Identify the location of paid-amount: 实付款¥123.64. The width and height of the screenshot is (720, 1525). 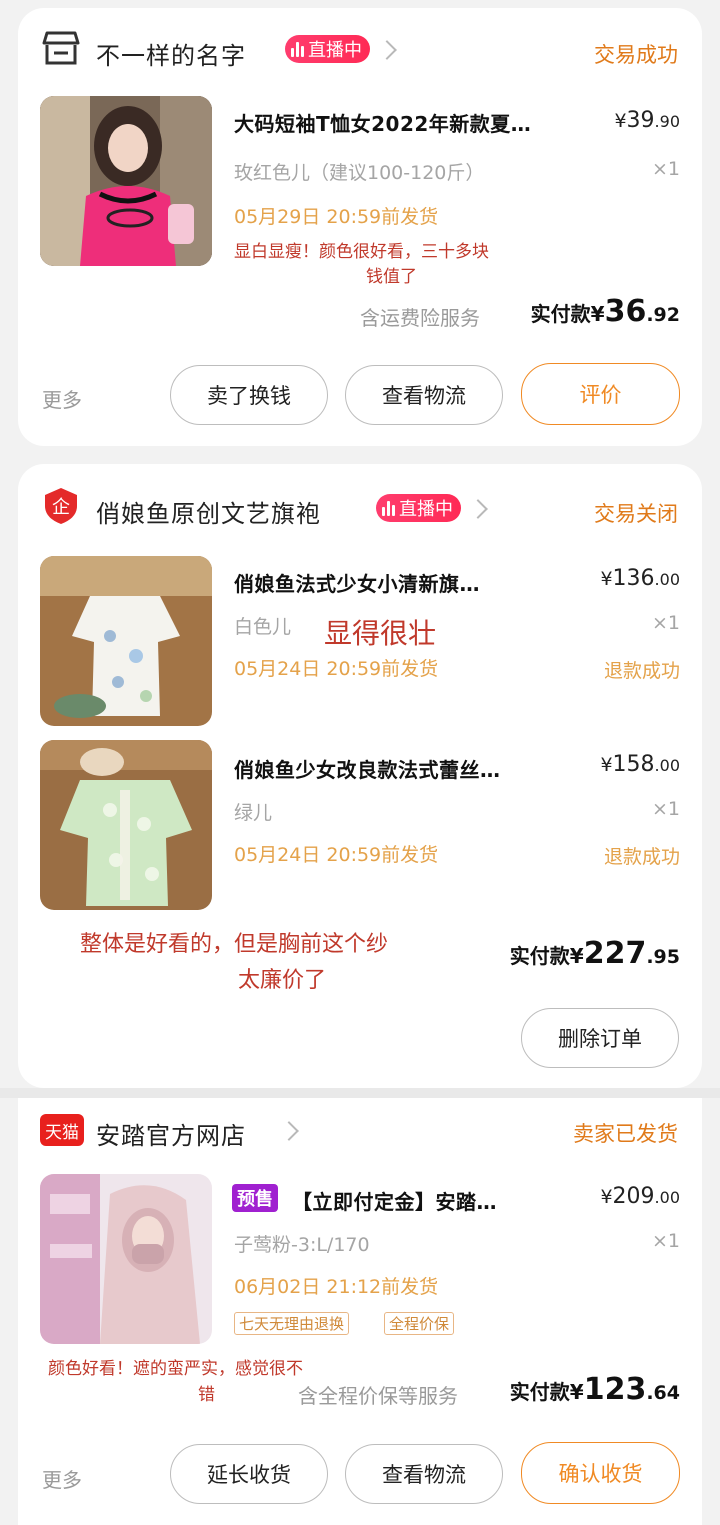
(594, 1389).